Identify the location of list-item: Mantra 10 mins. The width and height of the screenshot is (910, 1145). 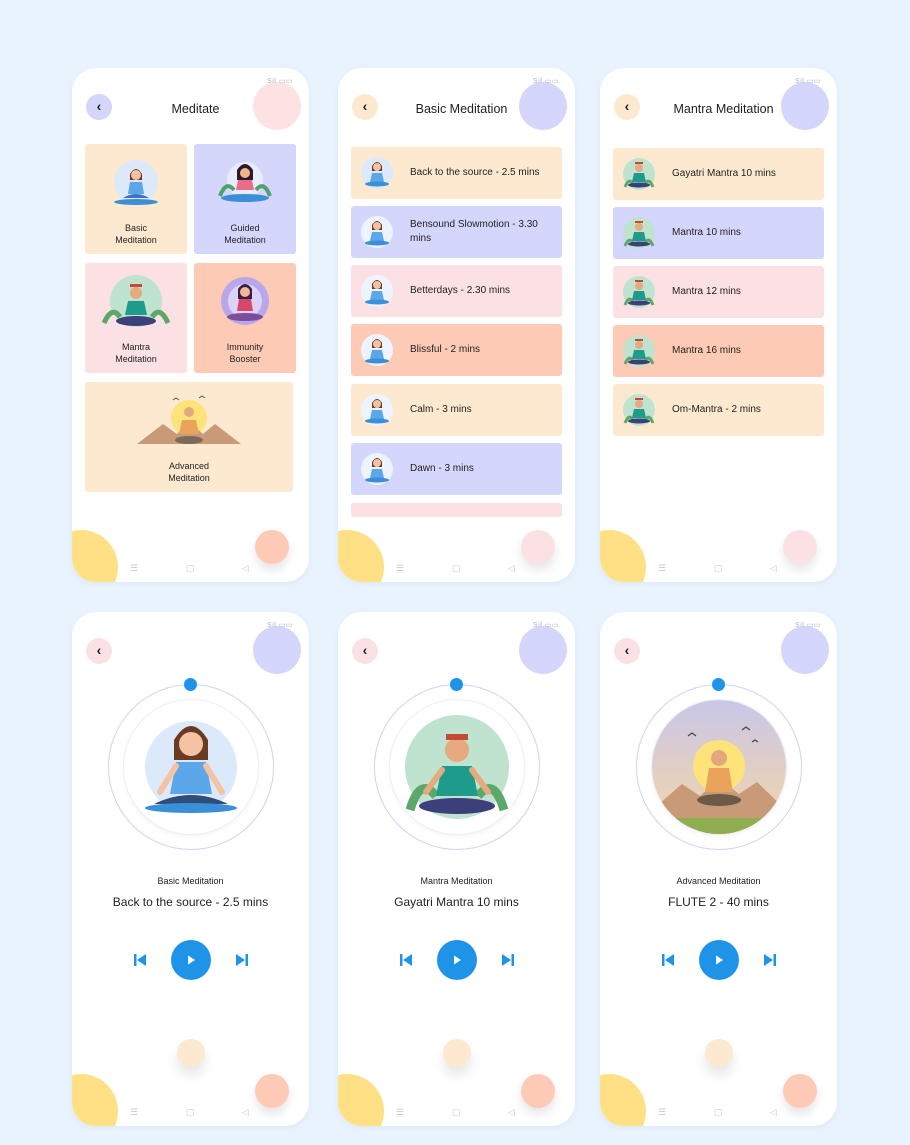
(718, 233).